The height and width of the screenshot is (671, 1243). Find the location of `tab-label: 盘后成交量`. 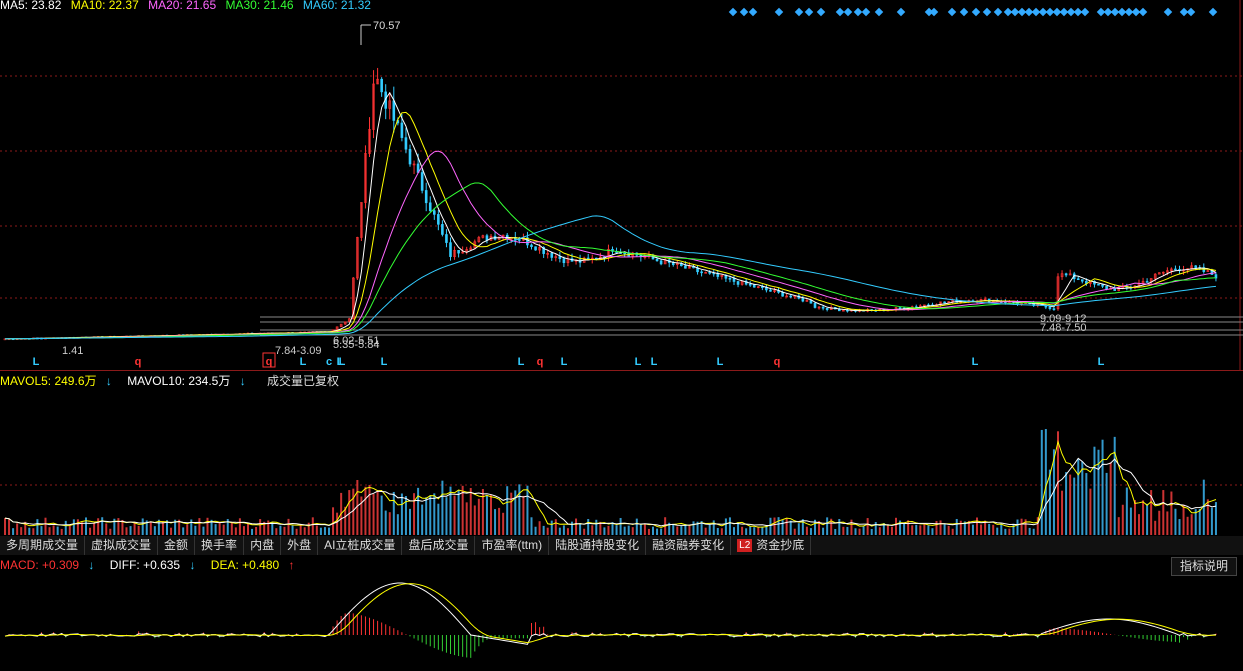

tab-label: 盘后成交量 is located at coordinates (438, 545).